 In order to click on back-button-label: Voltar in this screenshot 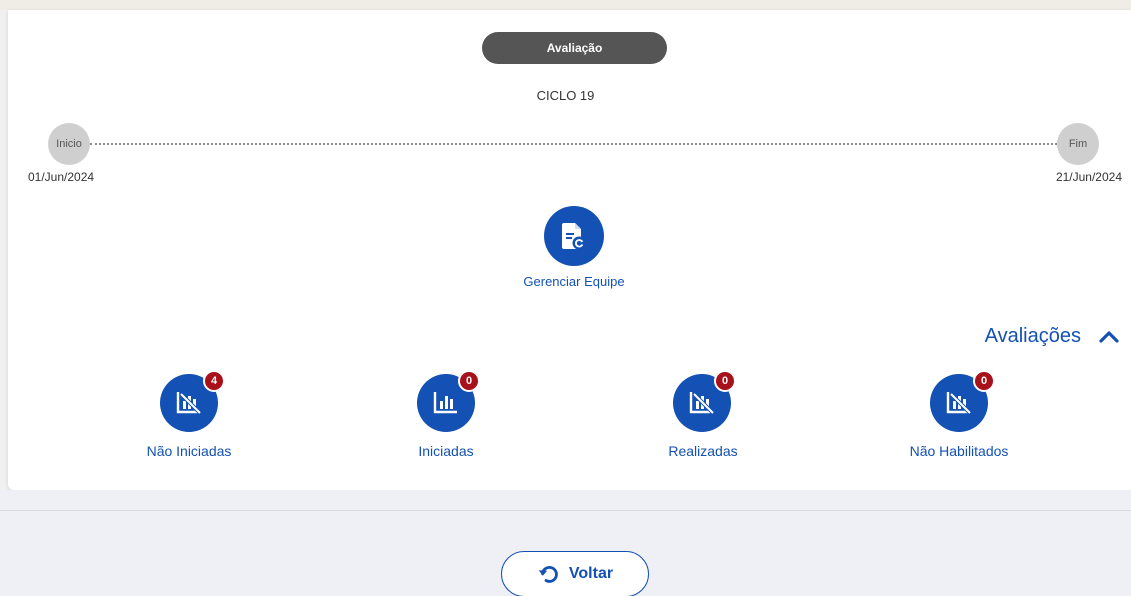, I will do `click(591, 573)`.